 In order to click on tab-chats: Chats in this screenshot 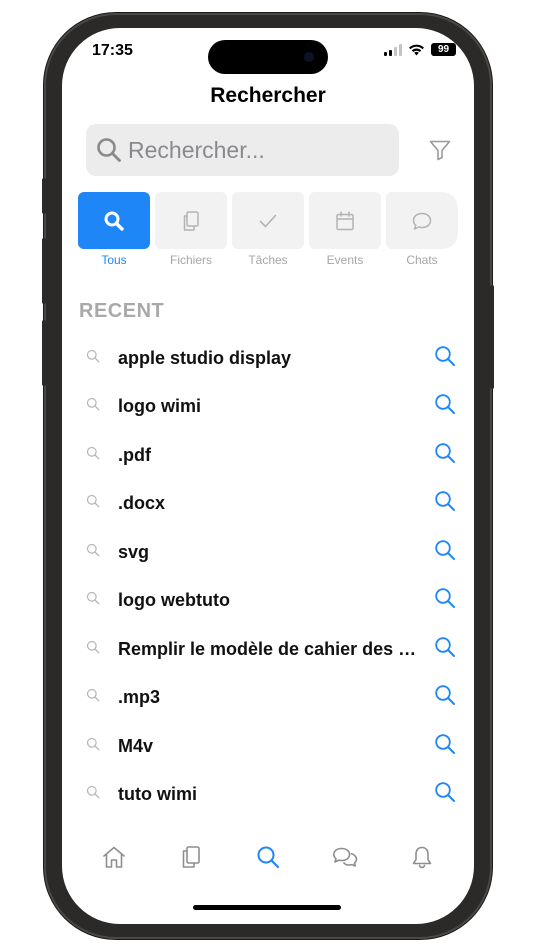, I will do `click(422, 229)`.